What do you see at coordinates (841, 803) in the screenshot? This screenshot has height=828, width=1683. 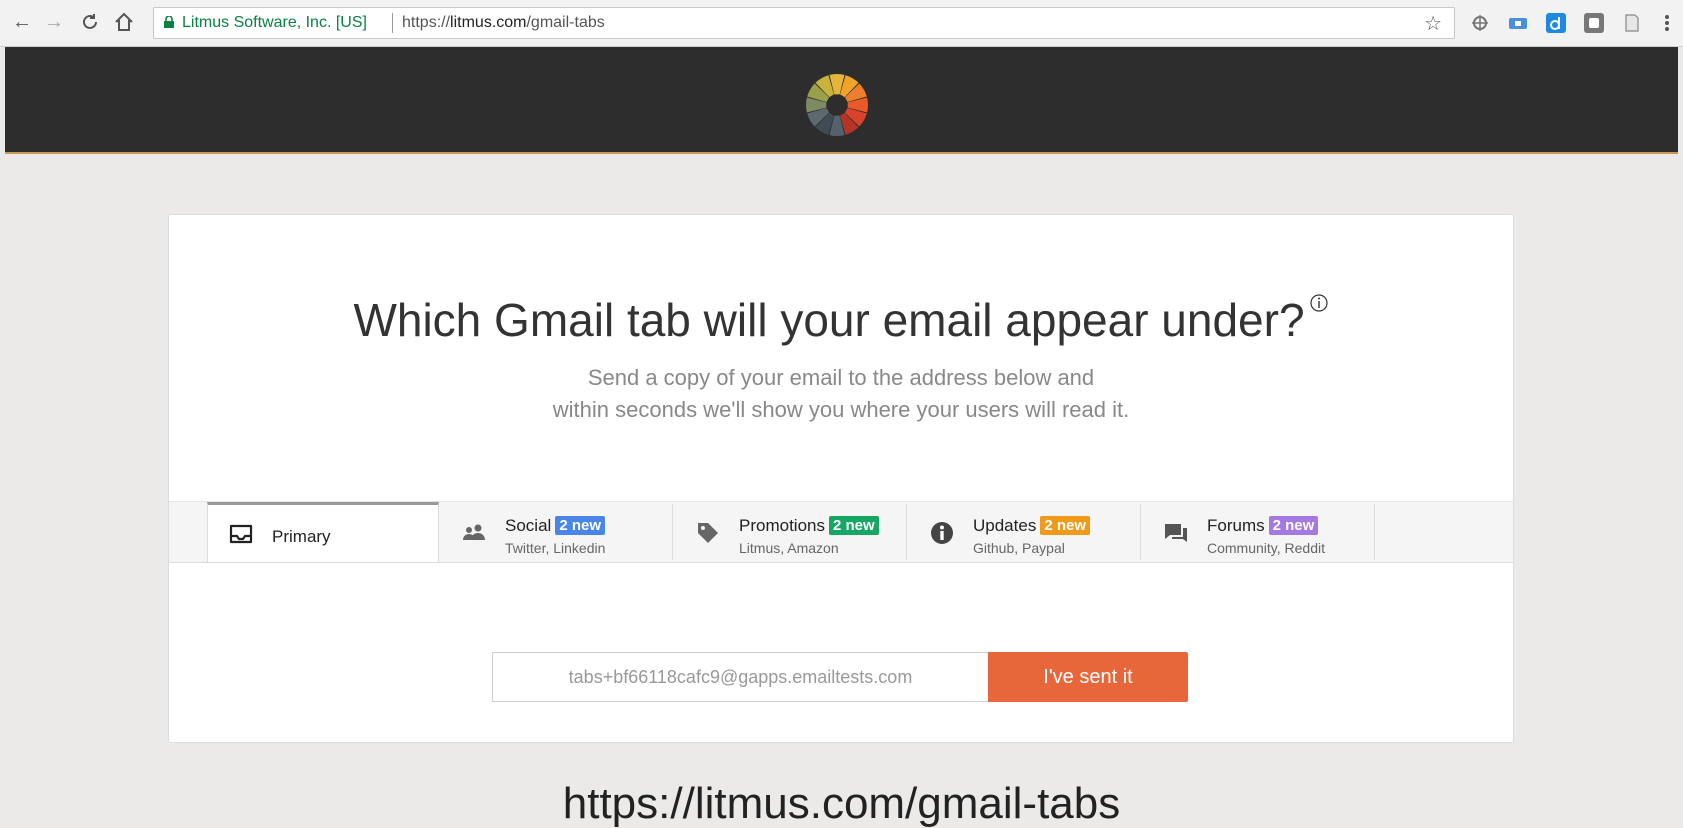 I see `page-url-caption: https://litmus.com/gmail-tabs` at bounding box center [841, 803].